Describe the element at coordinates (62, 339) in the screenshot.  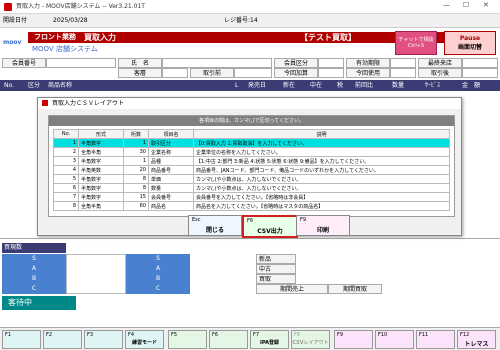
I see `f2-key: F2` at that location.